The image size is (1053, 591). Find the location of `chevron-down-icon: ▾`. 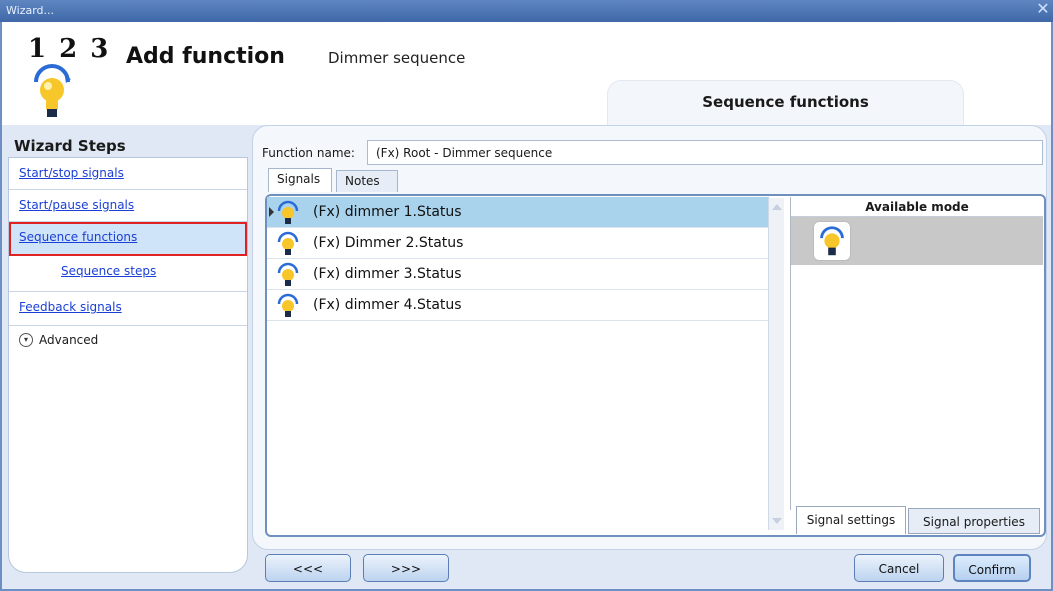

chevron-down-icon: ▾ is located at coordinates (26, 340).